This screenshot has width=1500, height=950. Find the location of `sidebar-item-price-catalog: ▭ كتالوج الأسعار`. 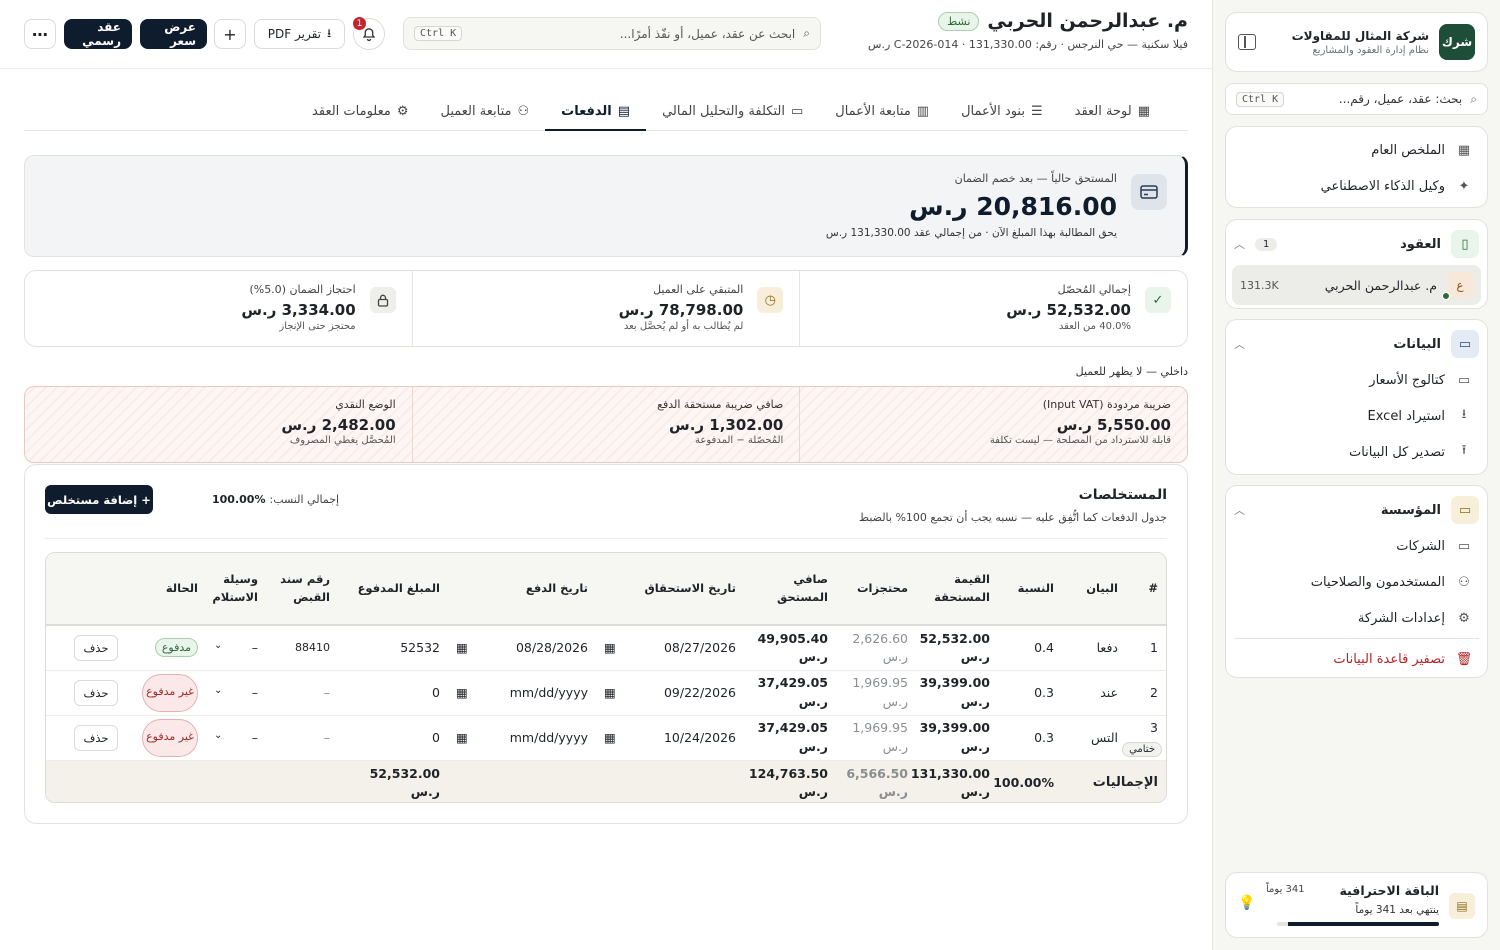

sidebar-item-price-catalog: ▭ كتالوج الأسعار is located at coordinates (1356, 380).